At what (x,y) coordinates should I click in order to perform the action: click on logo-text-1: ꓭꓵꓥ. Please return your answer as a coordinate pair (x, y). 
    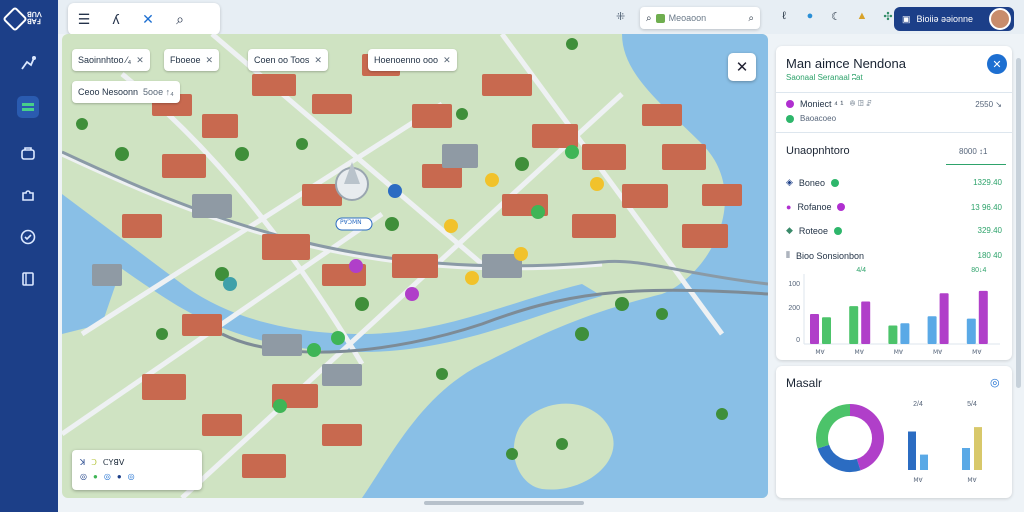
    Looking at the image, I should click on (34, 15).